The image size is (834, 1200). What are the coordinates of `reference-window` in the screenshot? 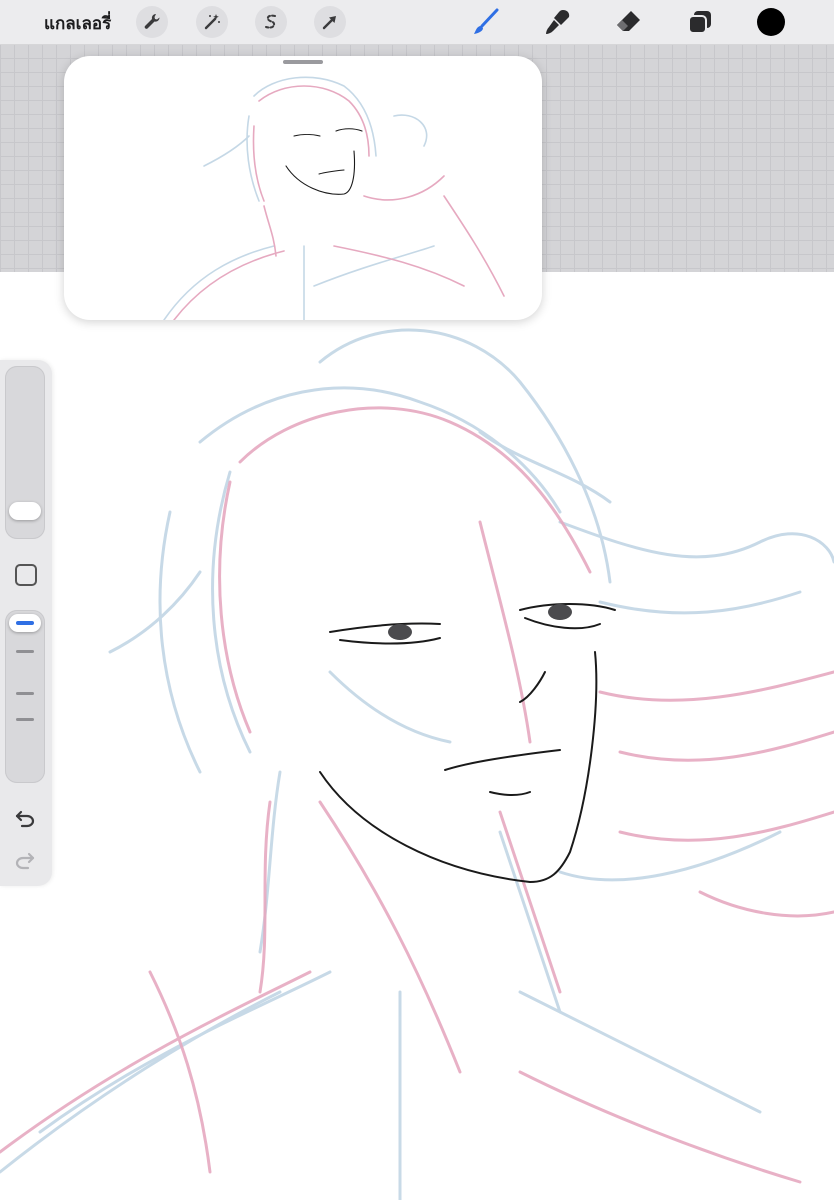 It's located at (303, 188).